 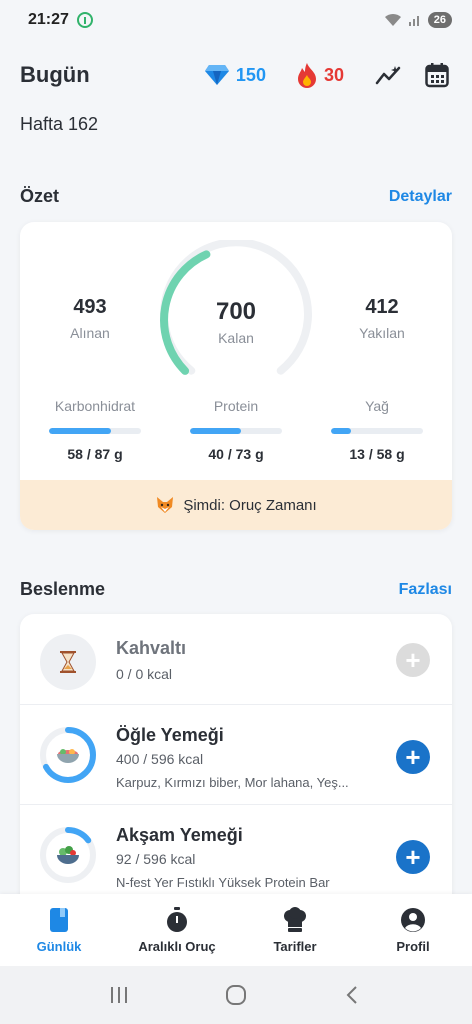 What do you see at coordinates (236, 406) in the screenshot?
I see `macro-label: Protein` at bounding box center [236, 406].